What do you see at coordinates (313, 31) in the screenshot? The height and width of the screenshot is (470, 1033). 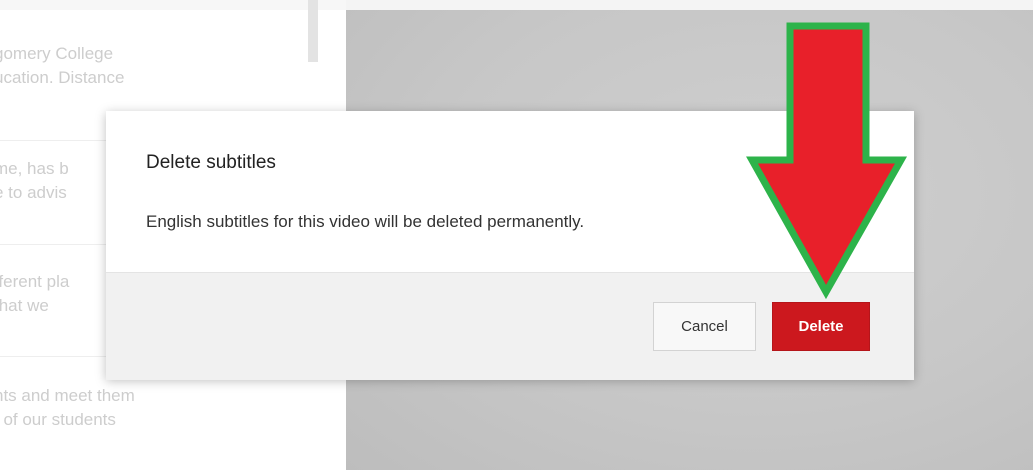 I see `transcript-scrollbar` at bounding box center [313, 31].